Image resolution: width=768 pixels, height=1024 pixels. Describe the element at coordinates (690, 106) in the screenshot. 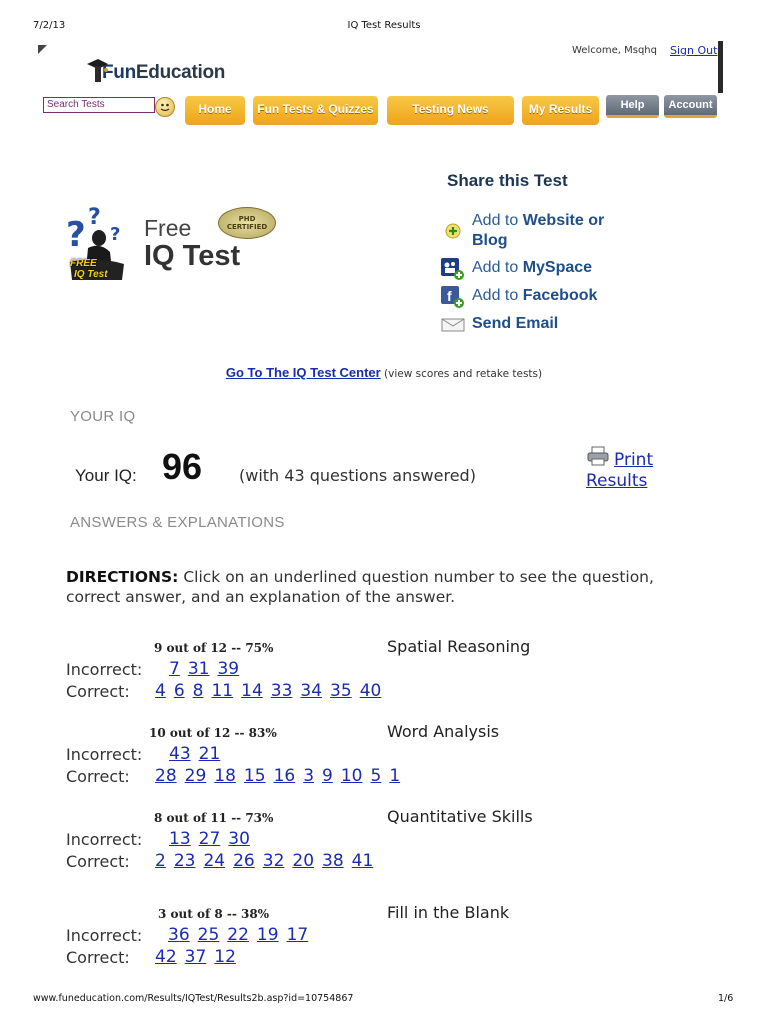

I see `nav-account: Account` at that location.